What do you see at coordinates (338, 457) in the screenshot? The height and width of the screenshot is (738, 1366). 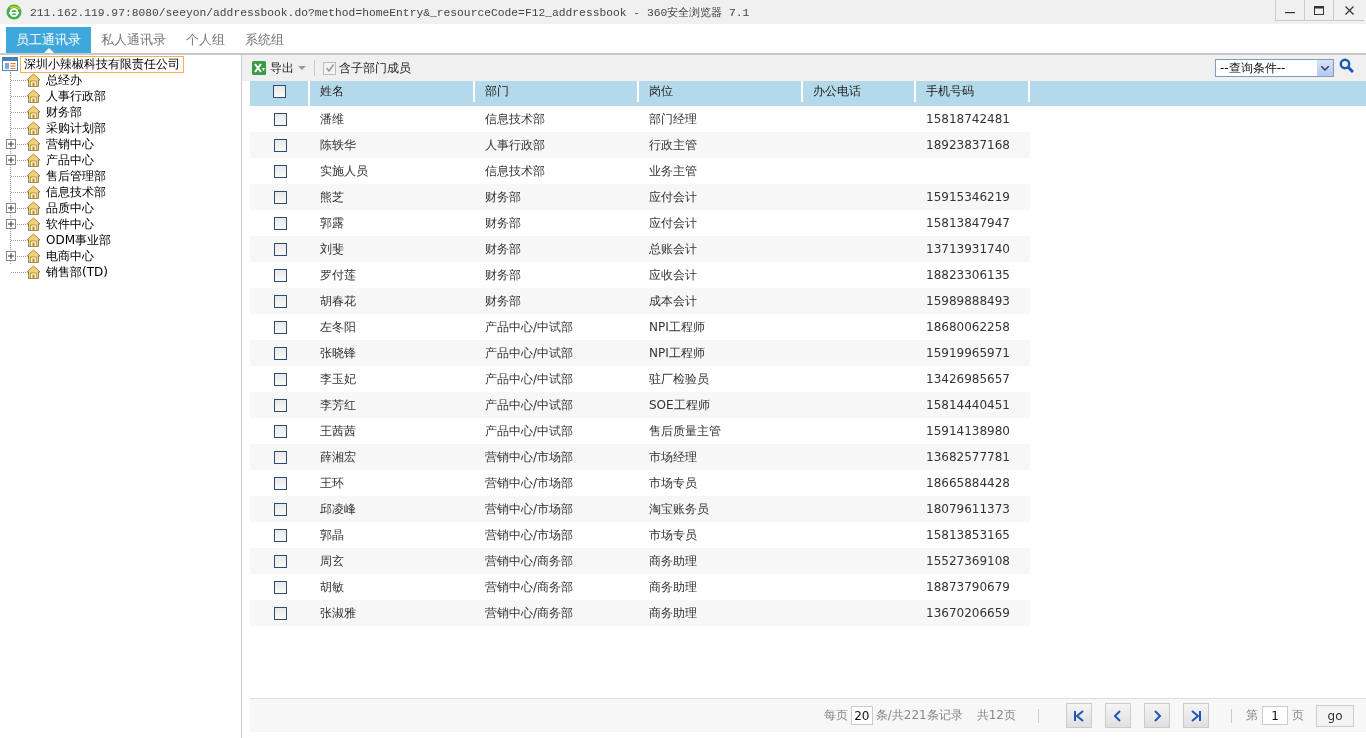 I see `table-cell: 薛湘宏` at bounding box center [338, 457].